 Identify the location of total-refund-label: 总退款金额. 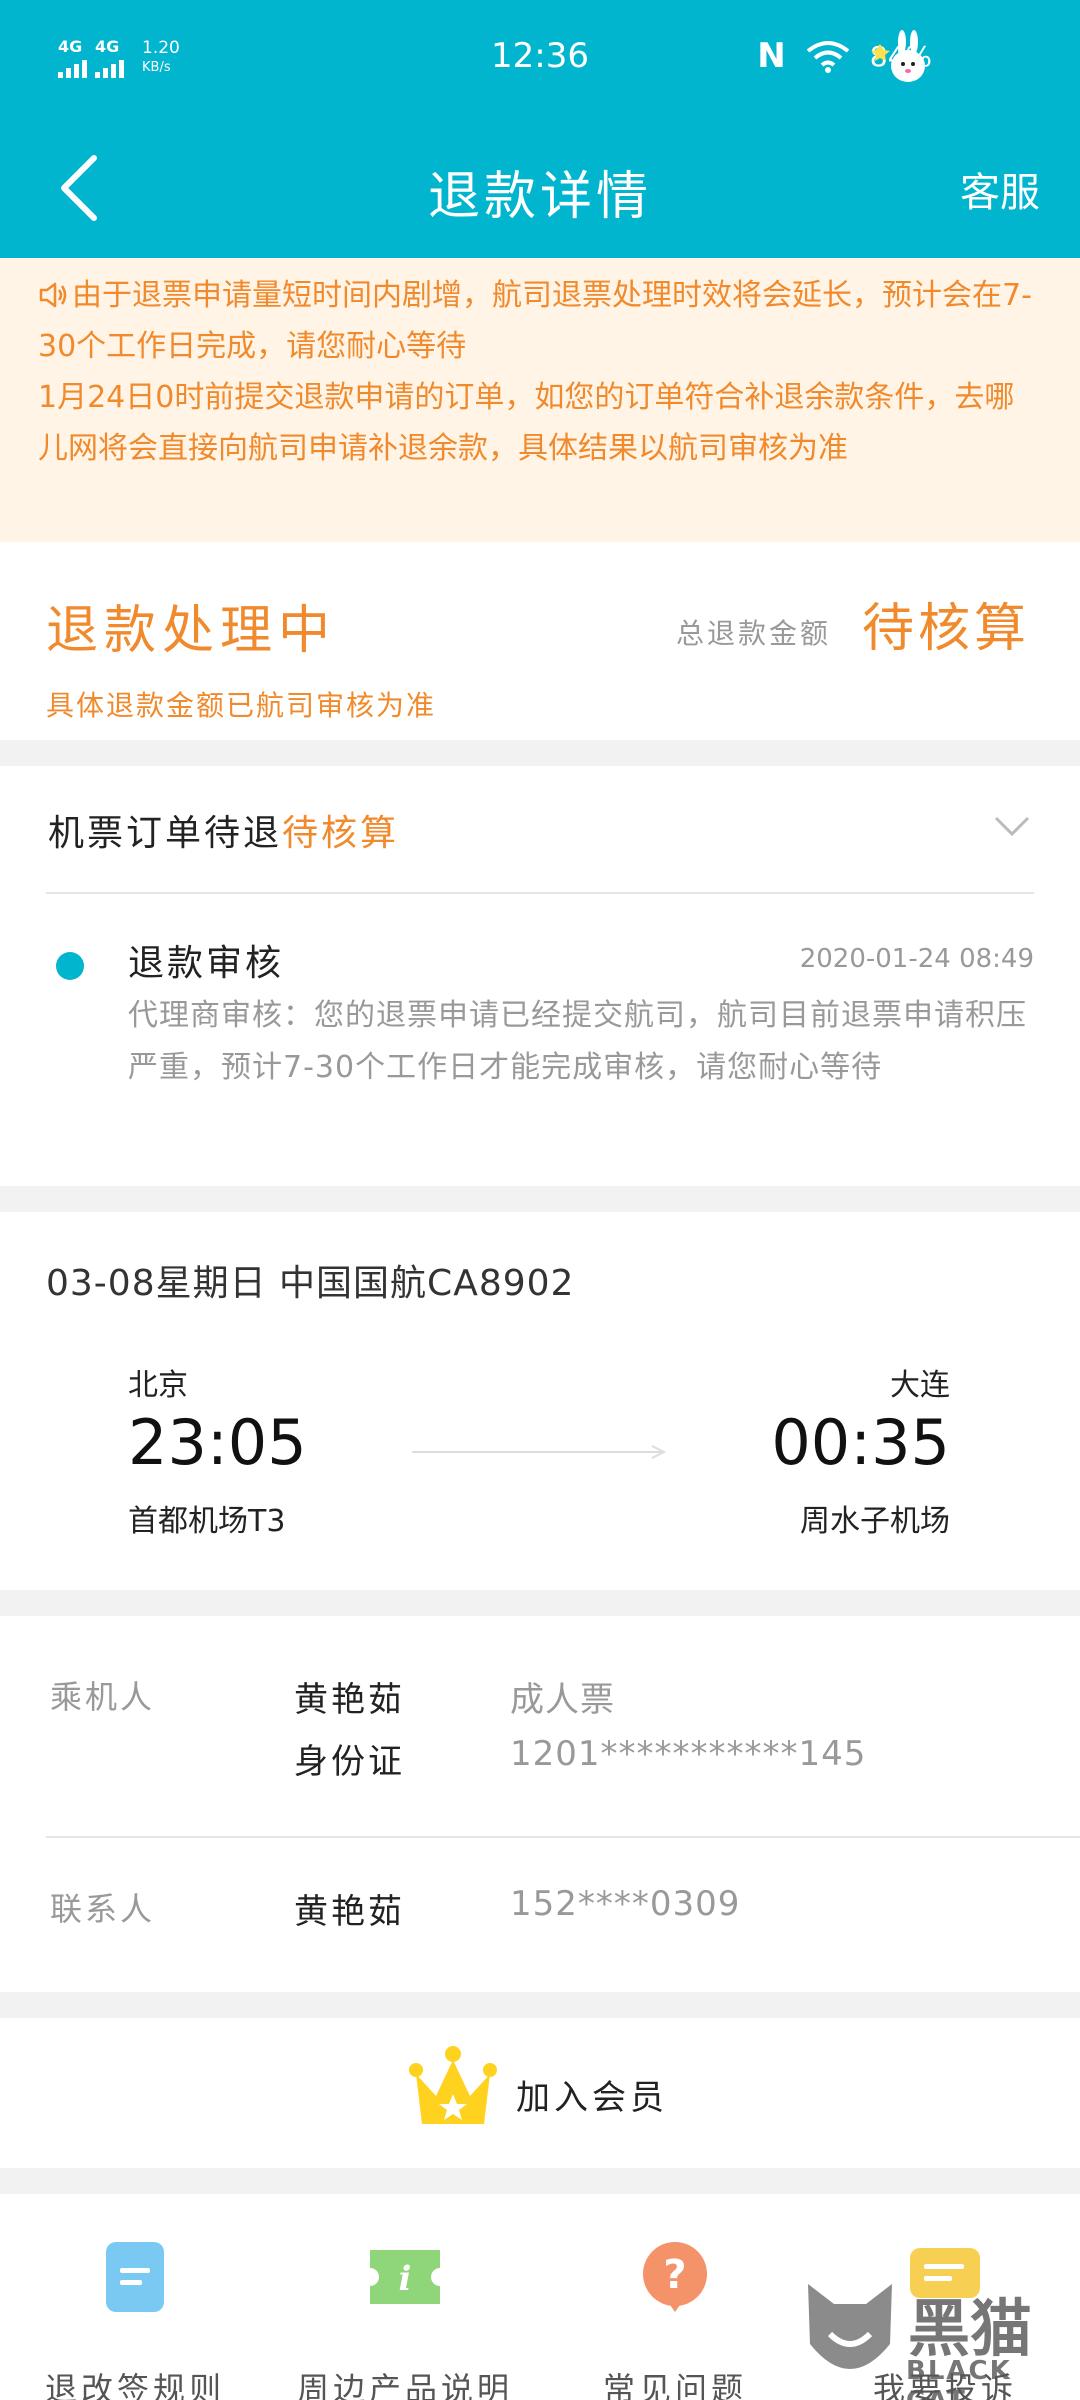
(754, 633).